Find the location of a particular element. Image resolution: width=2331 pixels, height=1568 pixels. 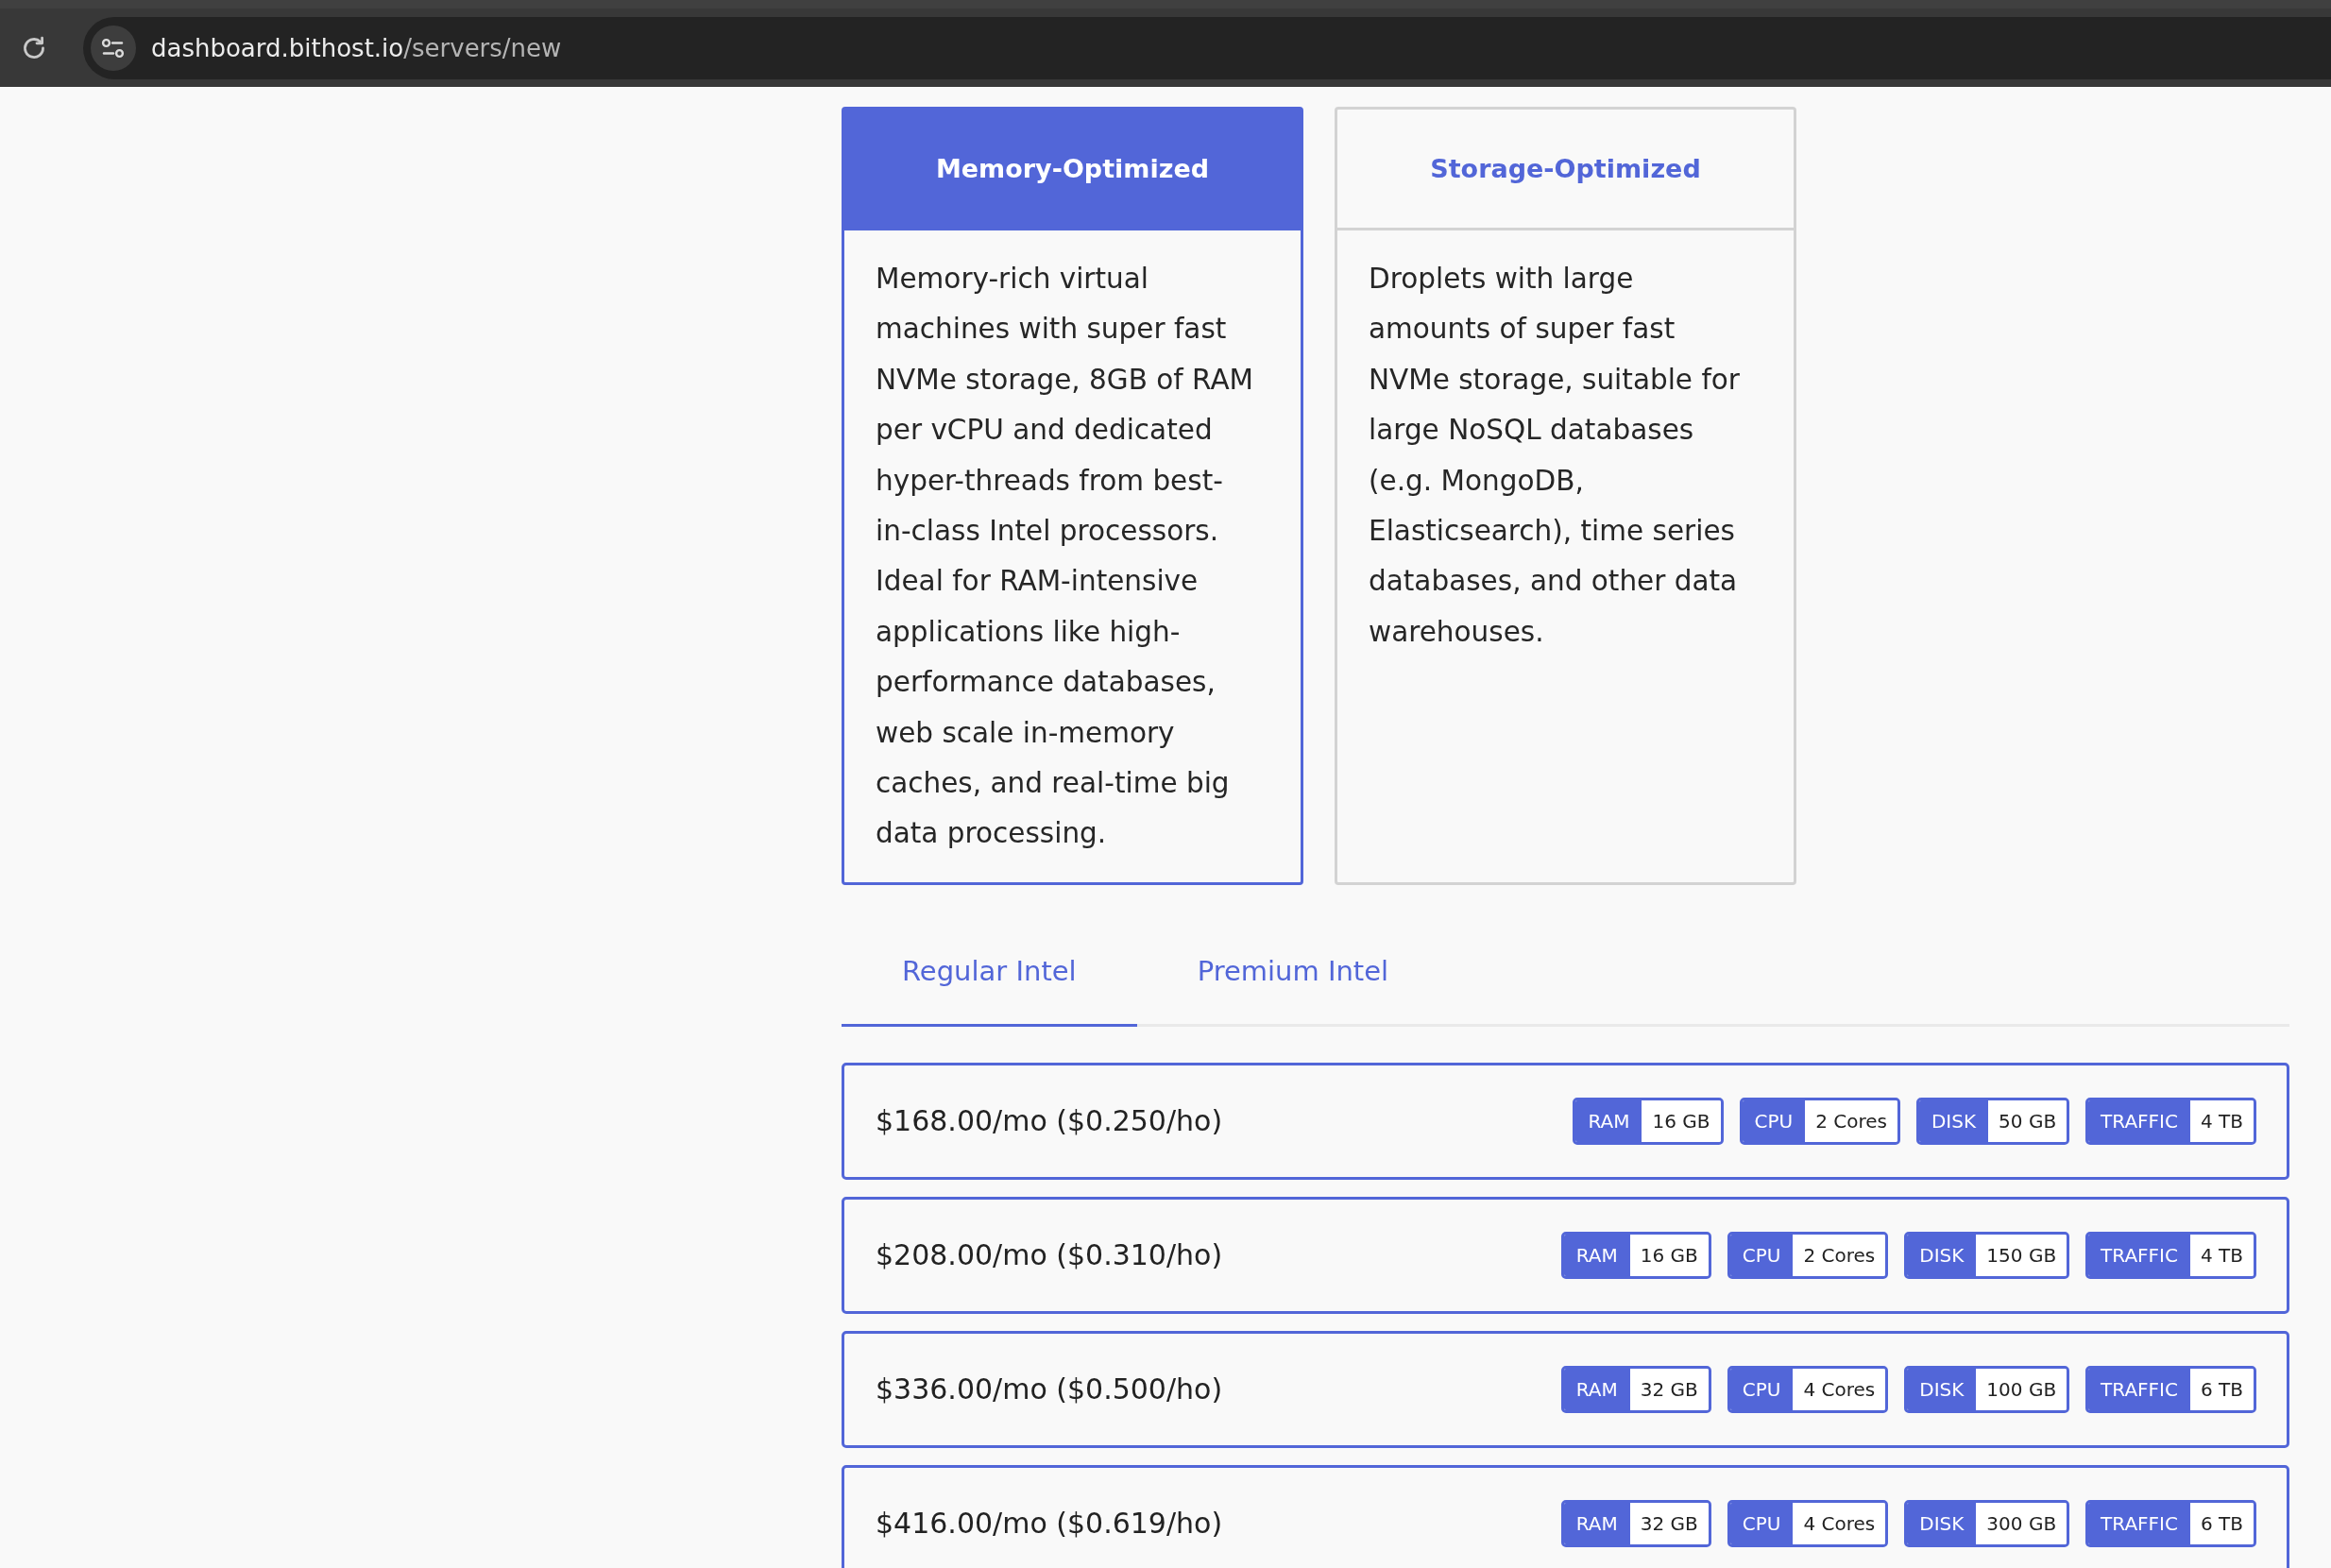

tab: Regular Intel is located at coordinates (989, 974).